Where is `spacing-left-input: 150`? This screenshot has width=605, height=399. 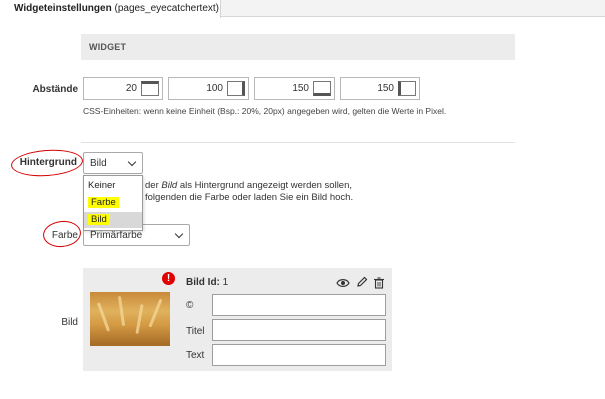
spacing-left-input: 150 is located at coordinates (380, 88).